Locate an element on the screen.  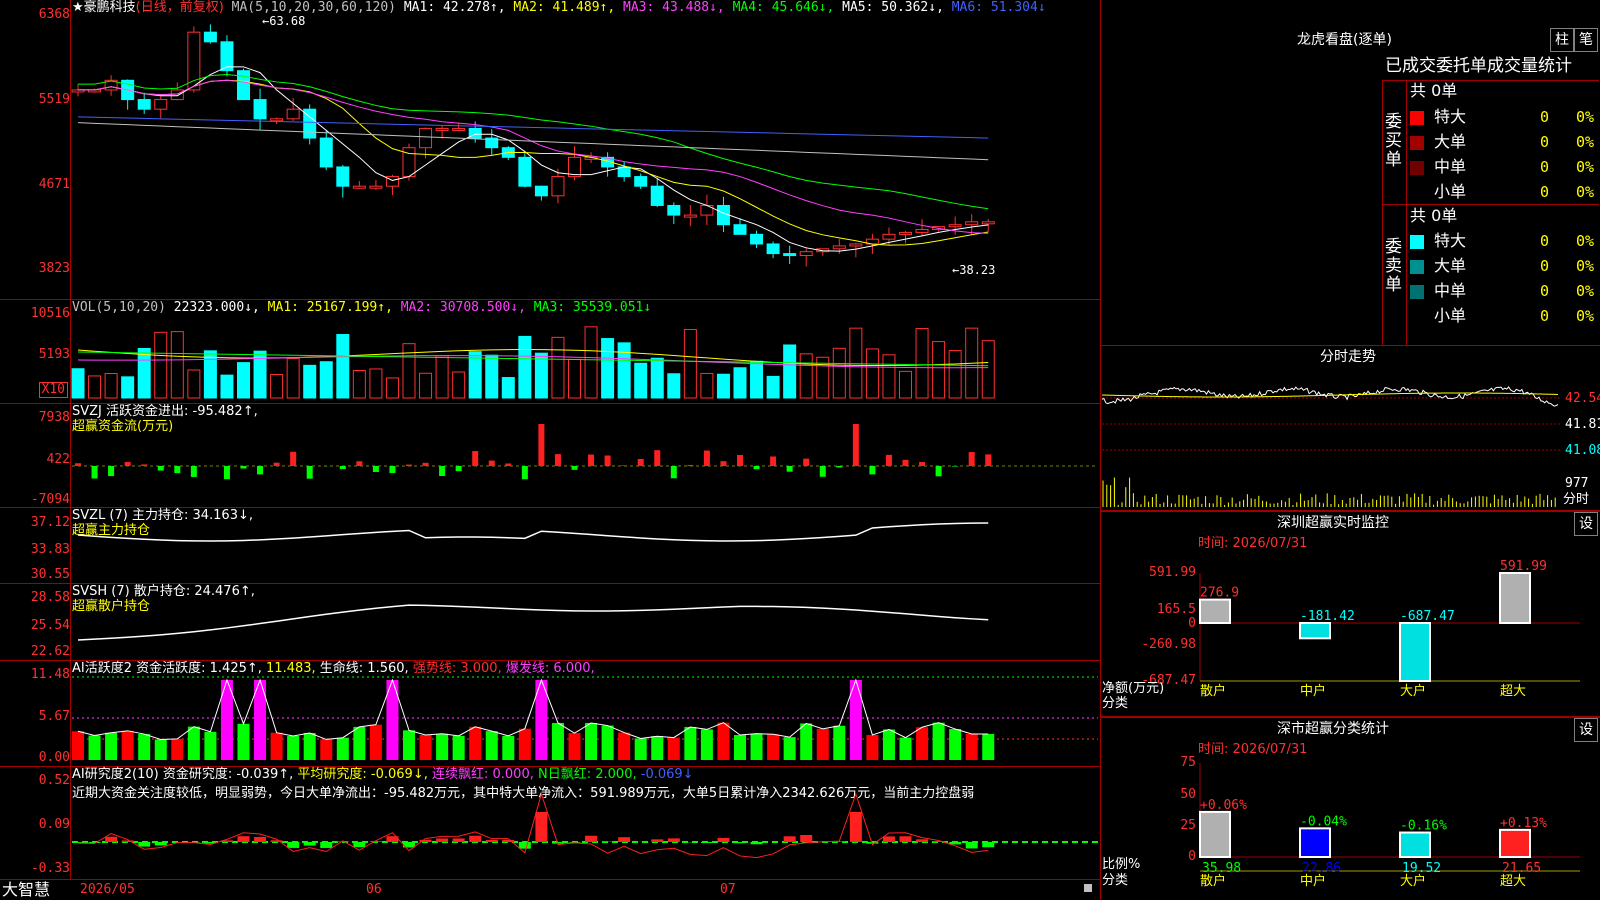
category-label: 超大 is located at coordinates (1513, 881).